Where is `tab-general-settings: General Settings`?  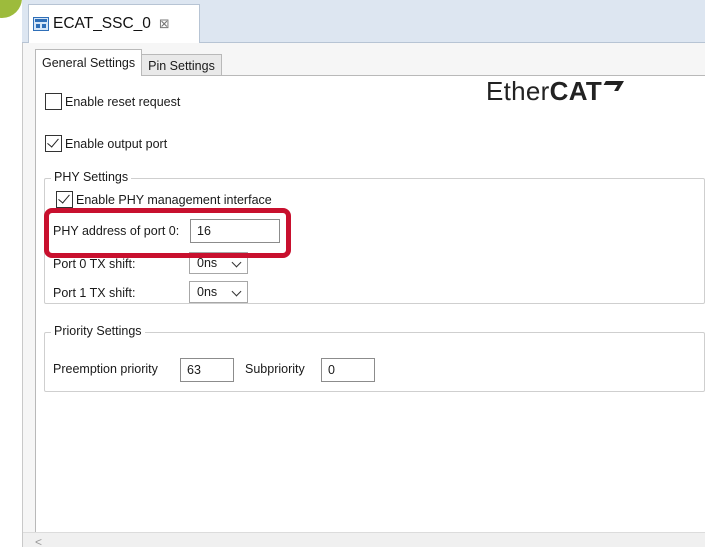 tab-general-settings: General Settings is located at coordinates (89, 62).